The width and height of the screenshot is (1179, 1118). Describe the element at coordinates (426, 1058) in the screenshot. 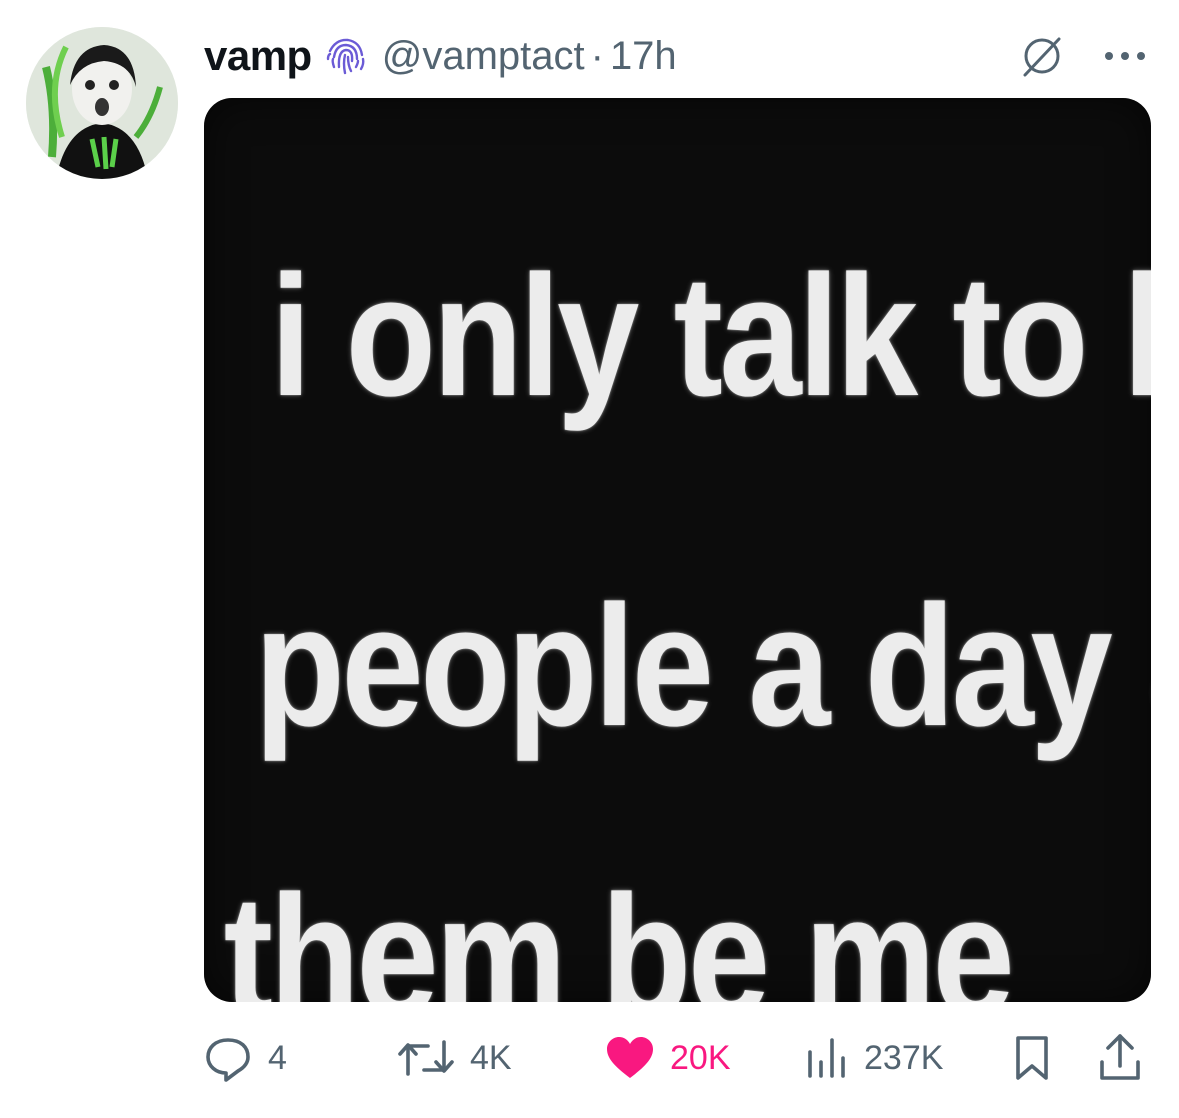

I see `repost-icon` at that location.